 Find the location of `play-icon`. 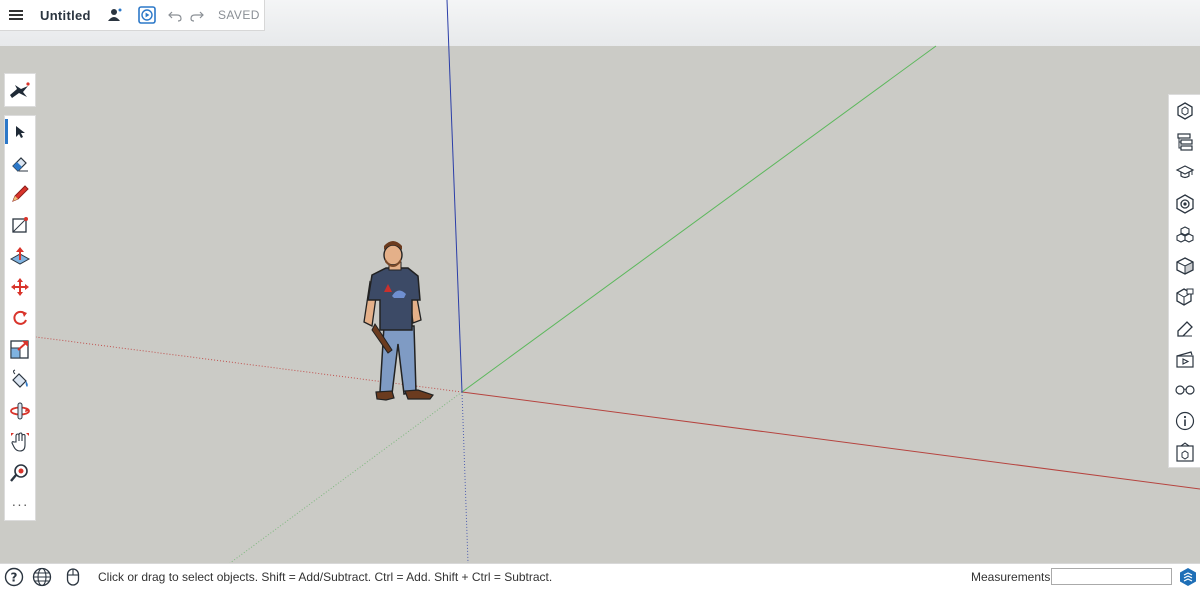

play-icon is located at coordinates (147, 15).